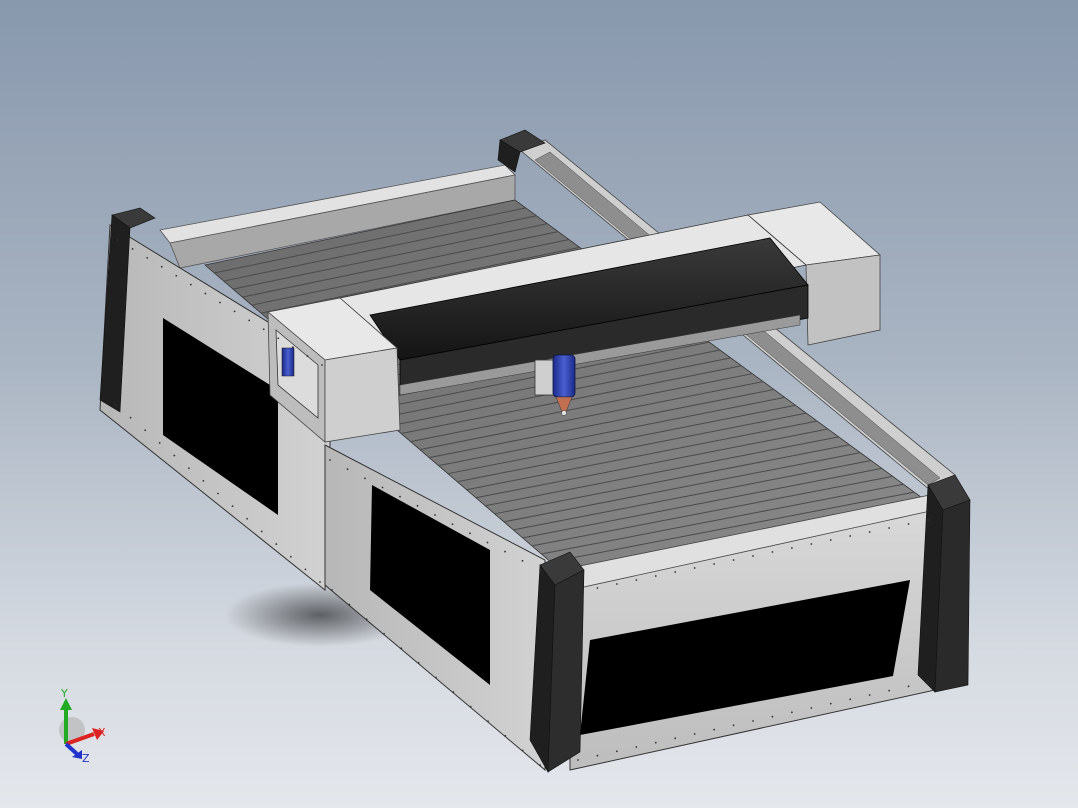  What do you see at coordinates (843, 300) in the screenshot?
I see `gantry-right-housing-front` at bounding box center [843, 300].